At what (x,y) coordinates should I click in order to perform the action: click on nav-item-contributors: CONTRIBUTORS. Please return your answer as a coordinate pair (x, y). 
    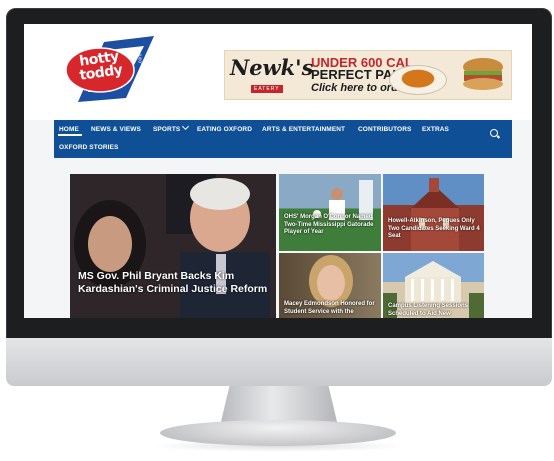
    Looking at the image, I should click on (384, 129).